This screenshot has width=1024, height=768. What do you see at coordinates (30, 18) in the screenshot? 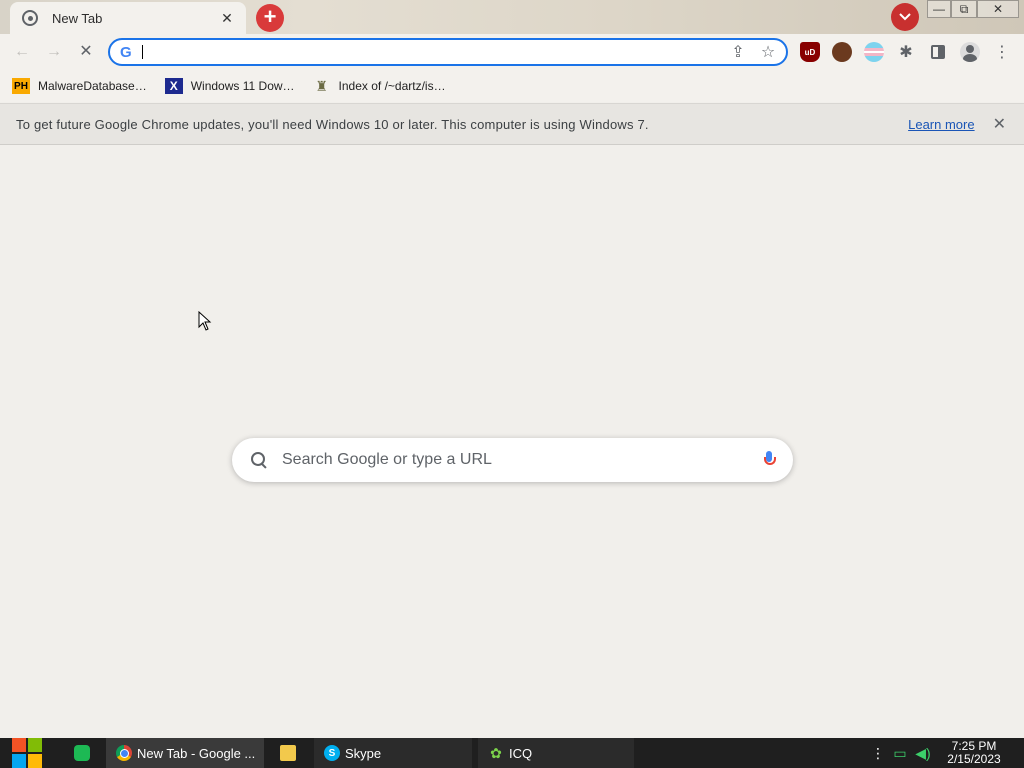
I see `chrome-favicon-icon` at bounding box center [30, 18].